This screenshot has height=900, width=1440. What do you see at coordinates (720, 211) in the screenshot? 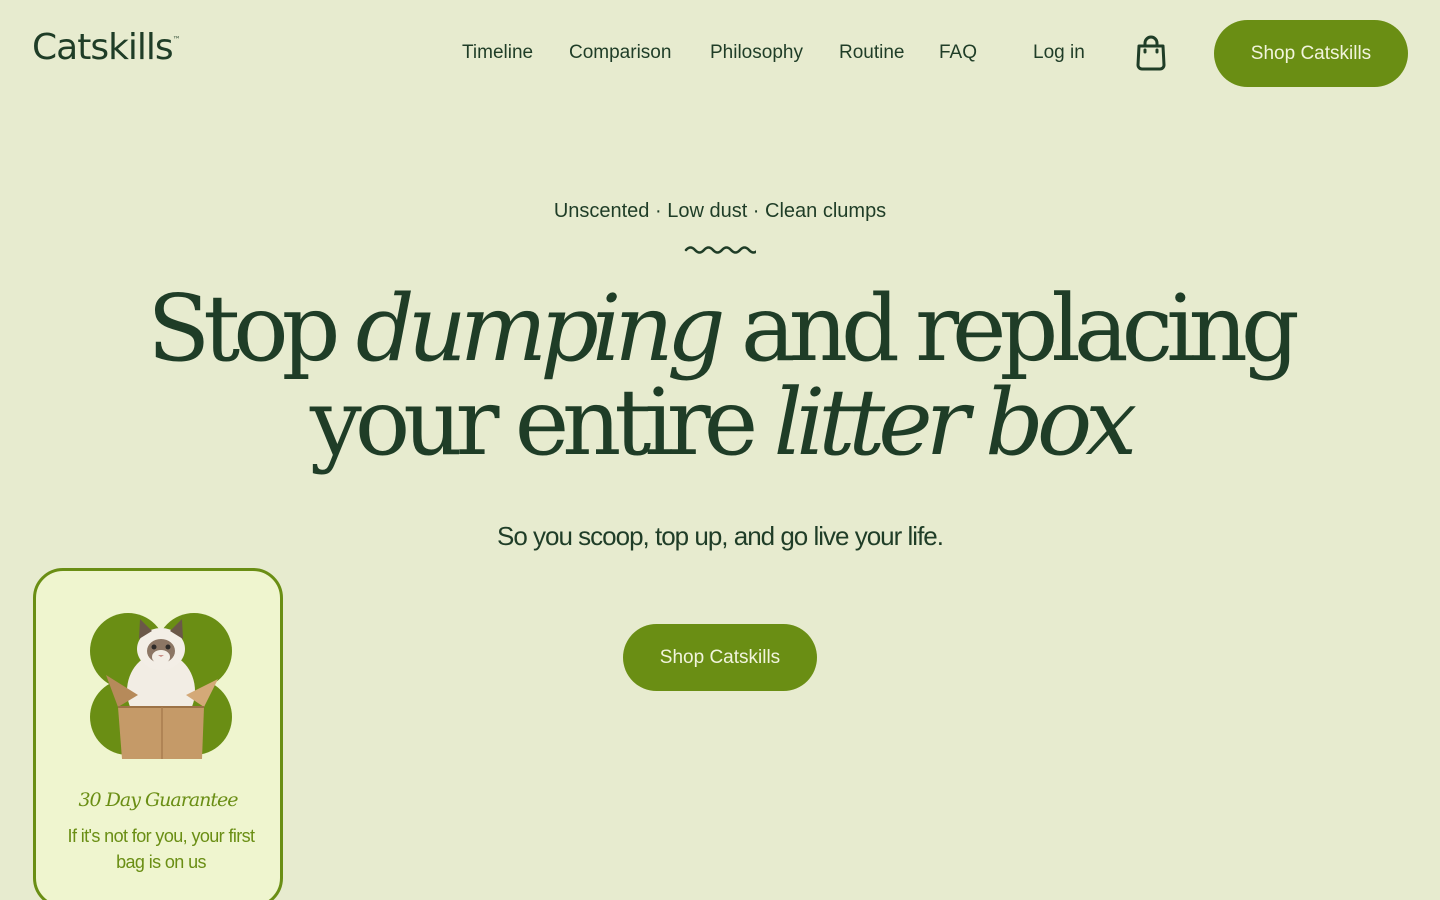
I see `hero-eyebrow: Unscented · Low dust · Clean clumps` at bounding box center [720, 211].